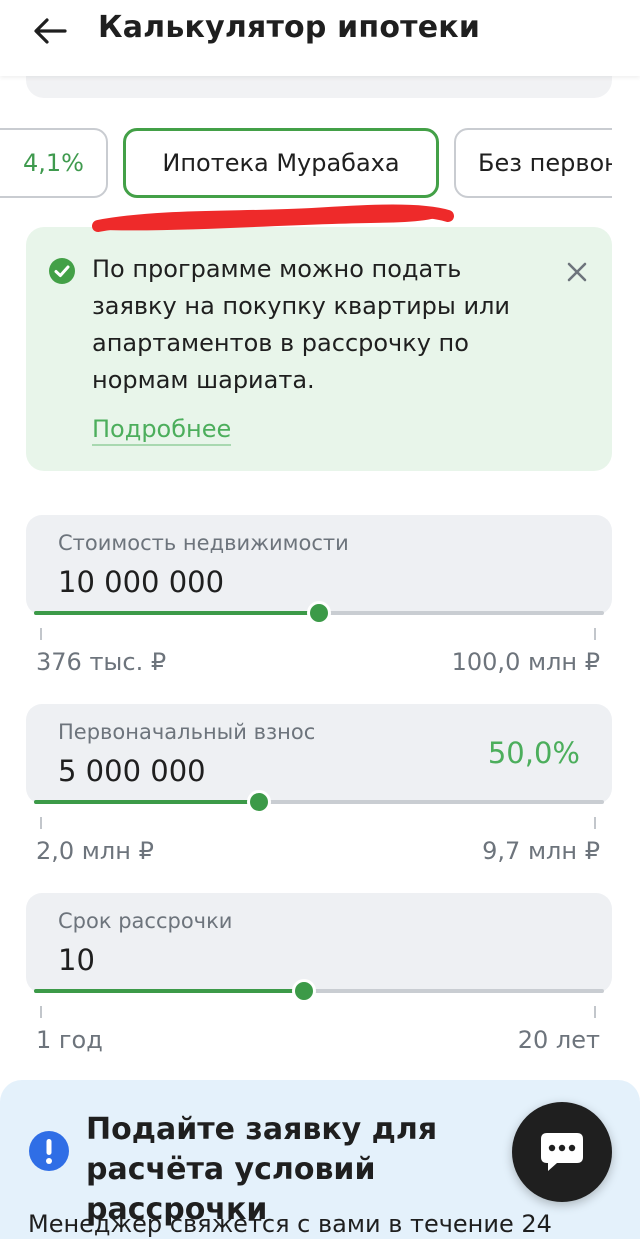  I want to click on property-price-slider, so click(319, 613).